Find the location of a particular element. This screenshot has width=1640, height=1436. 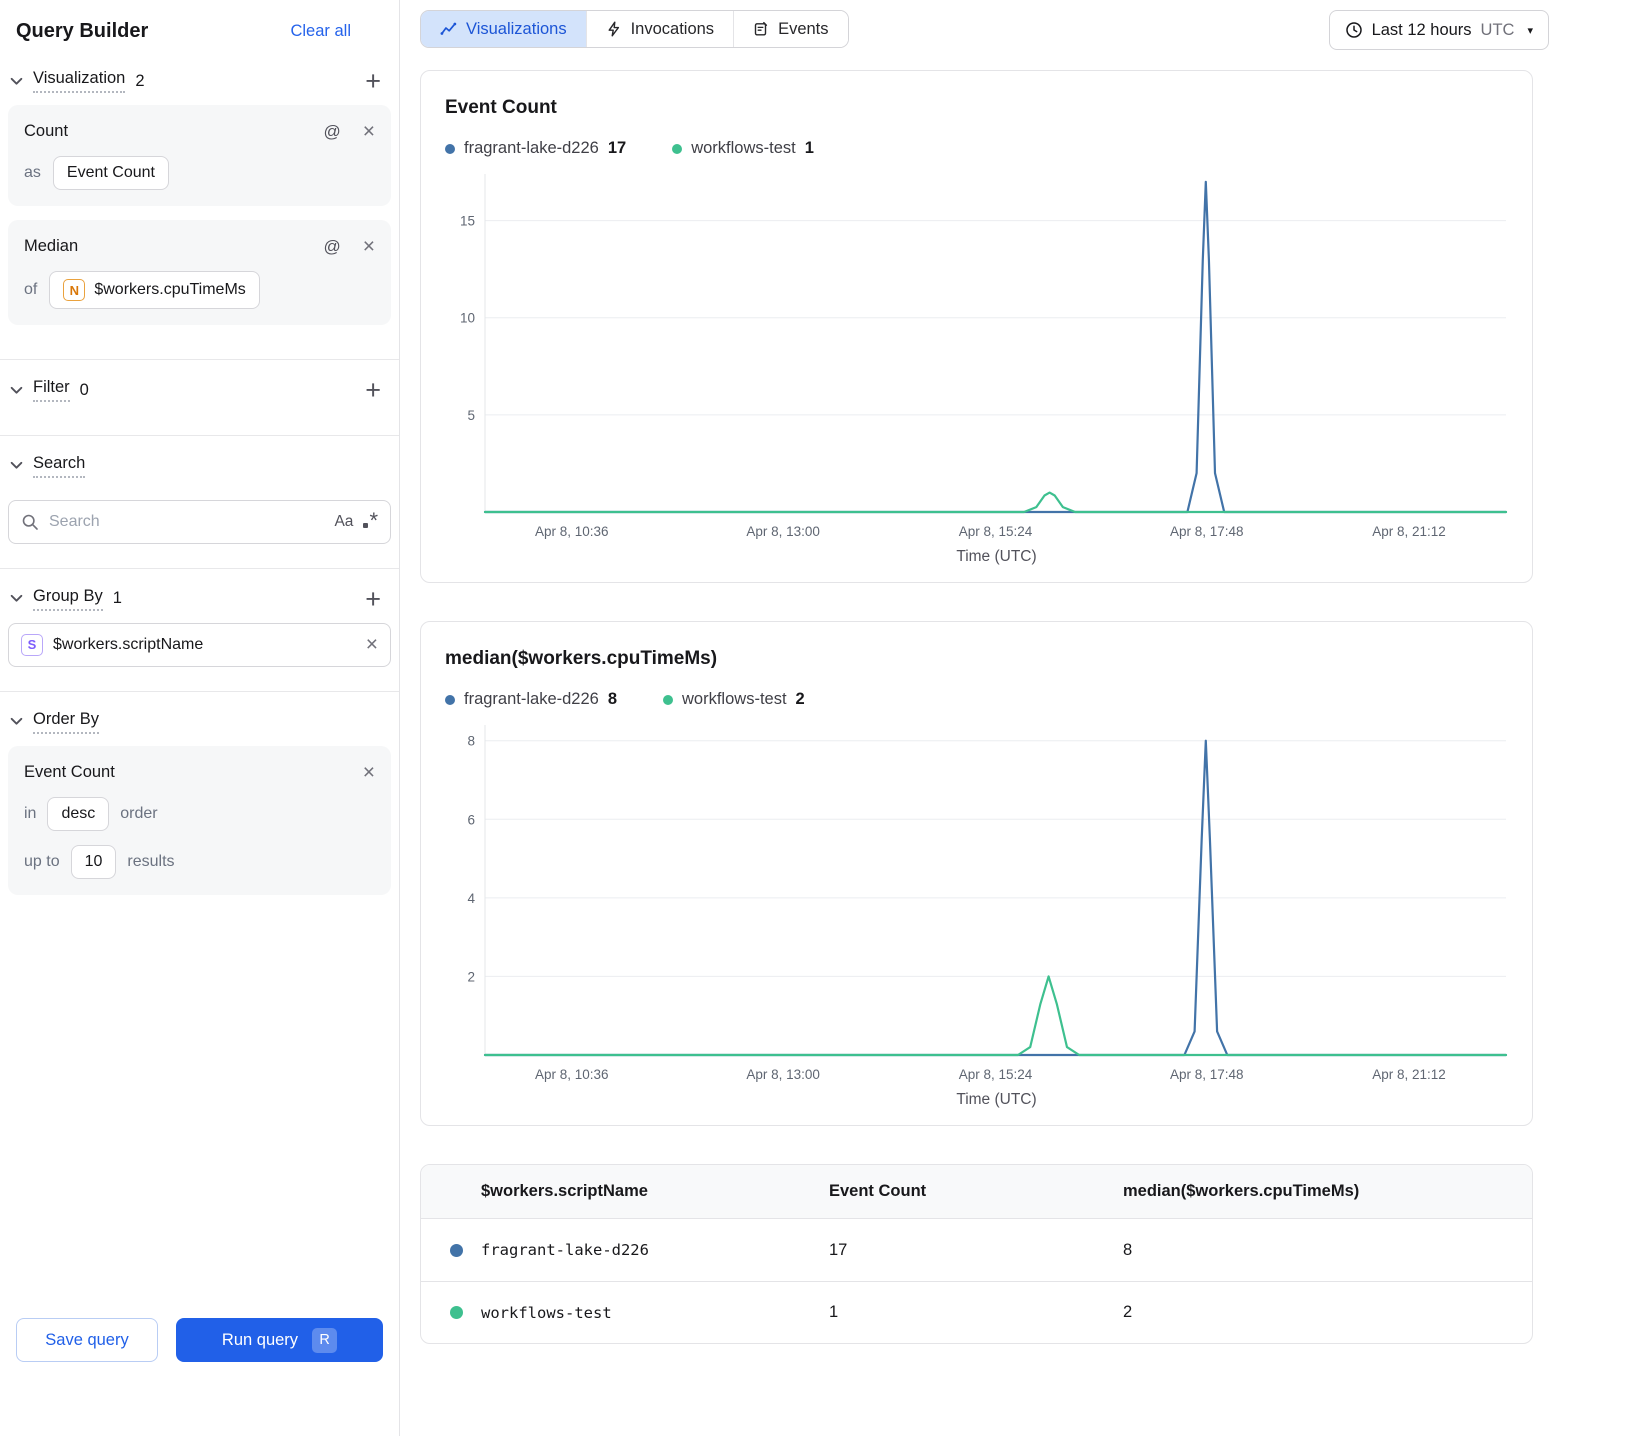

chart-title: median($workers.cpuTimeMs) is located at coordinates (581, 658).